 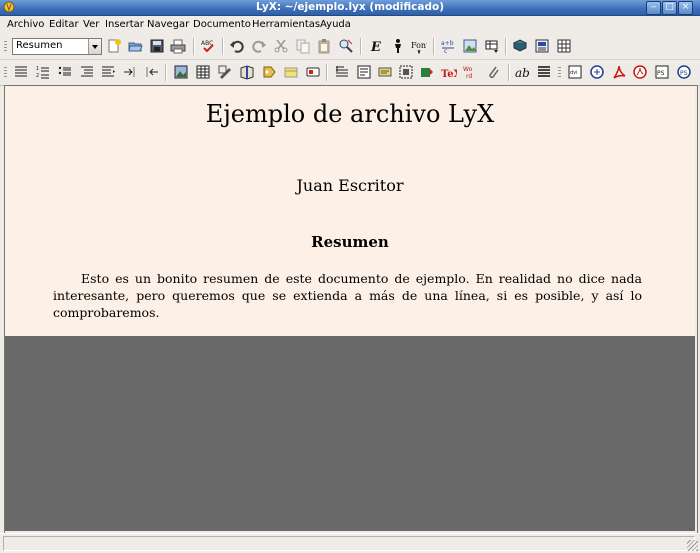 What do you see at coordinates (469, 76) in the screenshot?
I see `svg-text: rd` at bounding box center [469, 76].